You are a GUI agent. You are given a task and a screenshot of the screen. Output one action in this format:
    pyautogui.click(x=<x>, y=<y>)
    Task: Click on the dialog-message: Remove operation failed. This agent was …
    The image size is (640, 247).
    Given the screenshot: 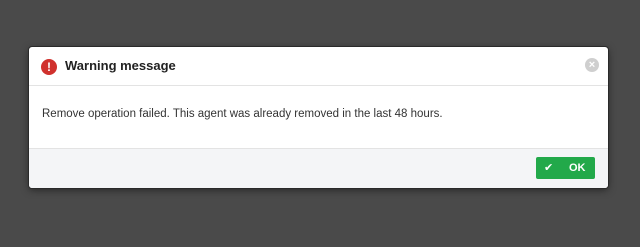 What is the action you would take?
    pyautogui.click(x=242, y=114)
    